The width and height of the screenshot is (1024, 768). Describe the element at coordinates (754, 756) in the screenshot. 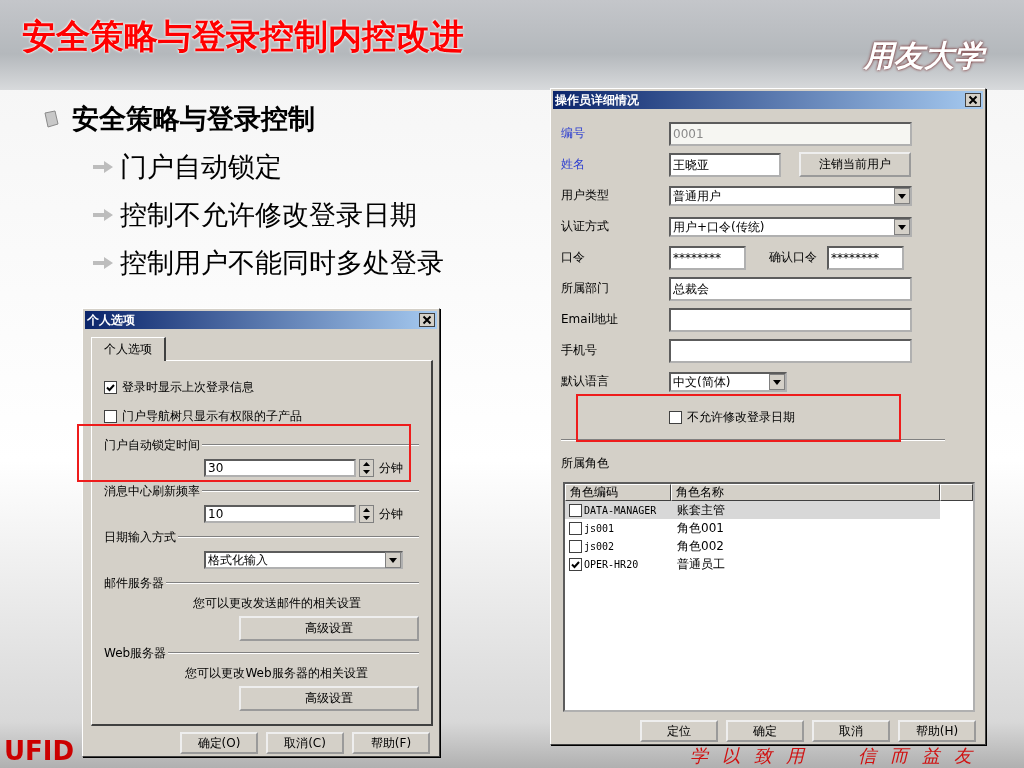

I see `motto-text: 学以致用` at that location.